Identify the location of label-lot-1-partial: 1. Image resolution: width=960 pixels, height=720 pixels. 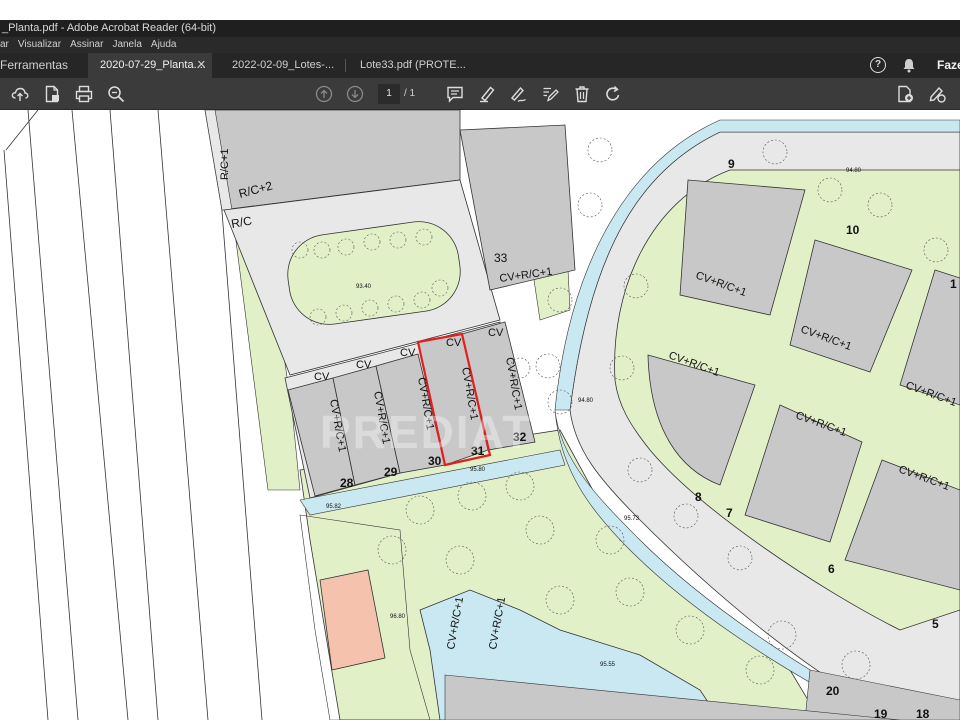
(953, 284).